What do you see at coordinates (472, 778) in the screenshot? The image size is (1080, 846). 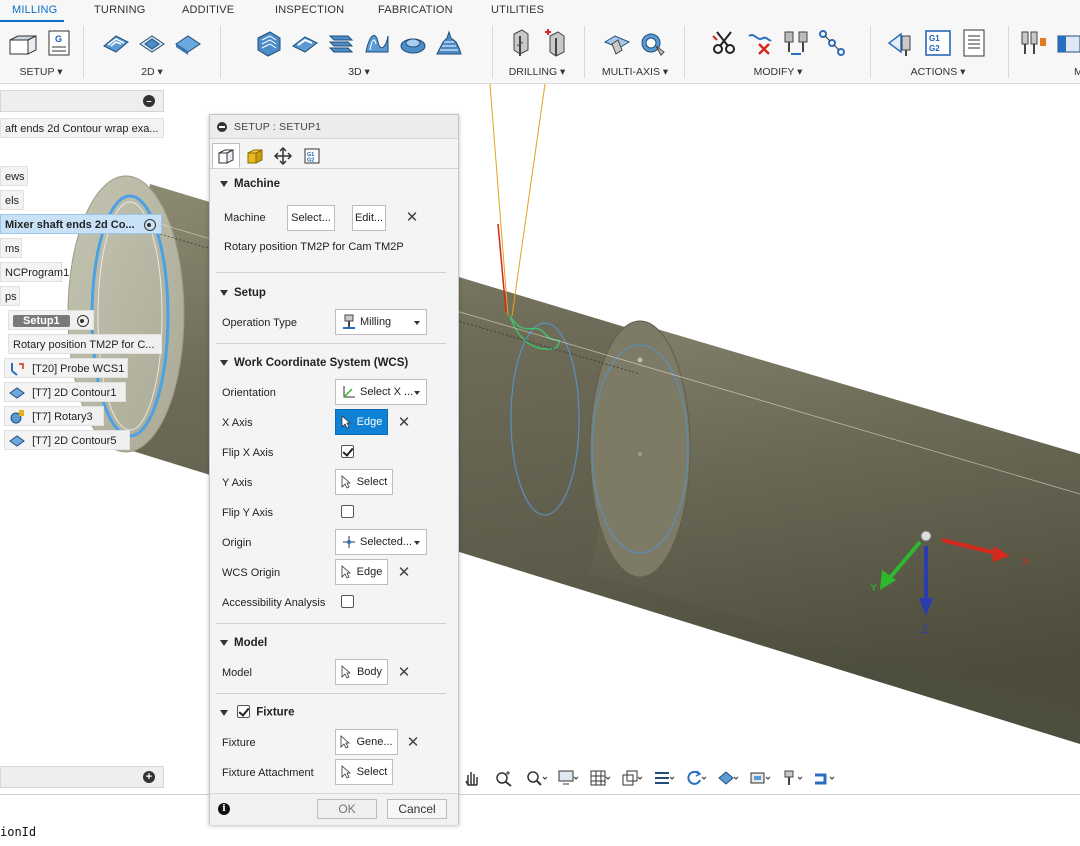 I see `orbit-pan-icon` at bounding box center [472, 778].